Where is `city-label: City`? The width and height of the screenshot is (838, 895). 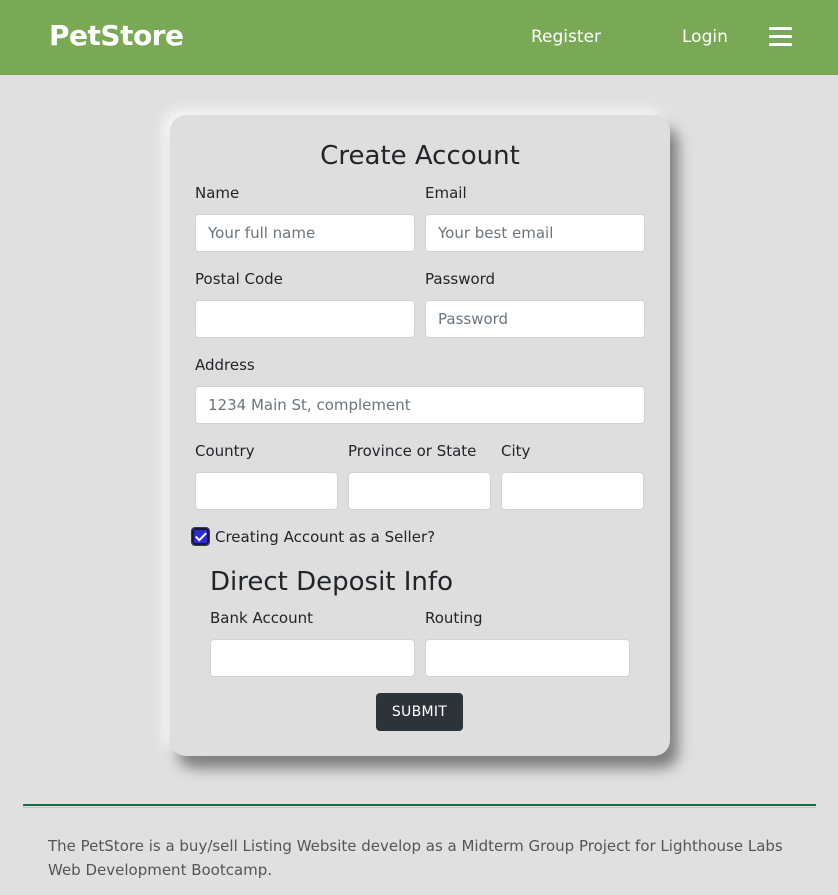
city-label: City is located at coordinates (516, 451).